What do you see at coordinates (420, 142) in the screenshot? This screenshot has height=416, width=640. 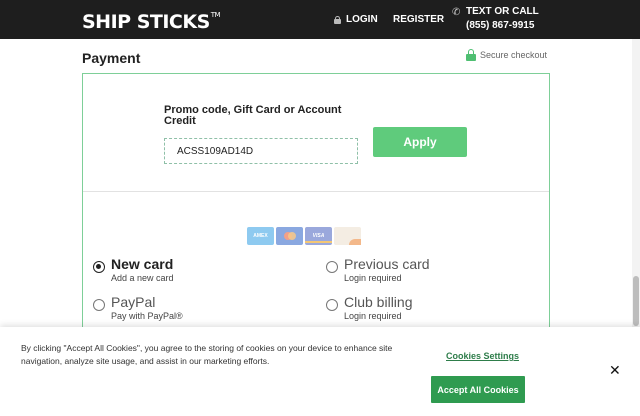 I see `apply-button: Apply` at bounding box center [420, 142].